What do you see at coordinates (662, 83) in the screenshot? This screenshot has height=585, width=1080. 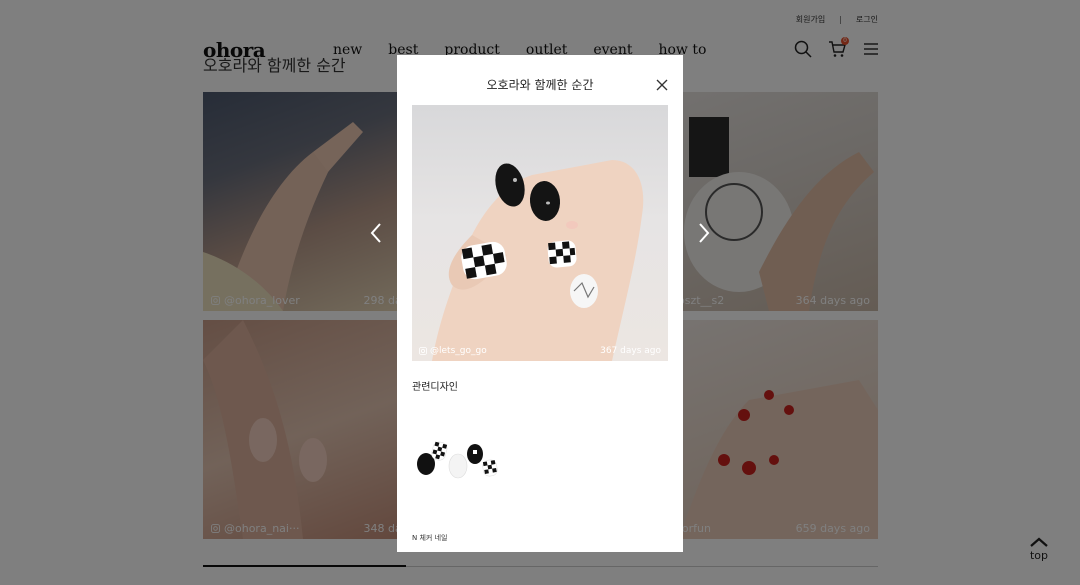 I see `close-icon` at bounding box center [662, 83].